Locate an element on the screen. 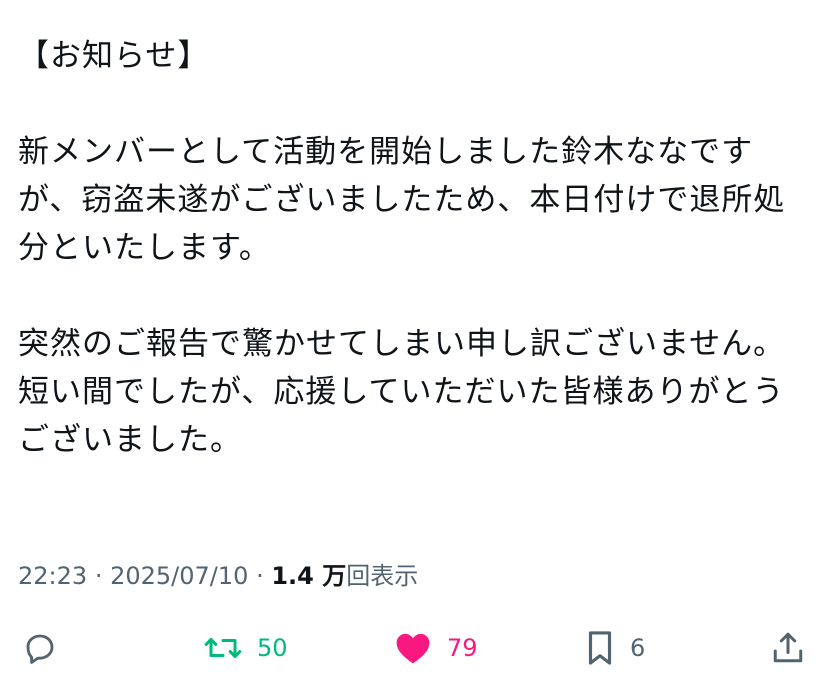 The height and width of the screenshot is (674, 828). repost-button: 50 is located at coordinates (245, 648).